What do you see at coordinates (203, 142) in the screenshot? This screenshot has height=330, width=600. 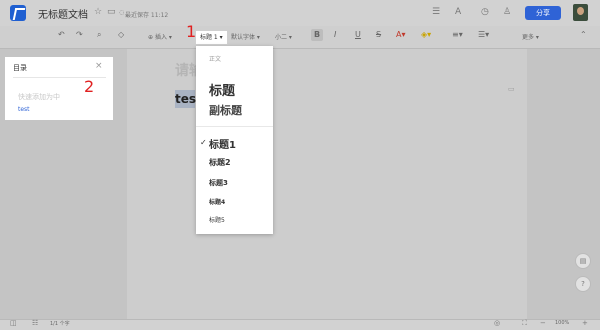 I see `check-icon: ✓` at bounding box center [203, 142].